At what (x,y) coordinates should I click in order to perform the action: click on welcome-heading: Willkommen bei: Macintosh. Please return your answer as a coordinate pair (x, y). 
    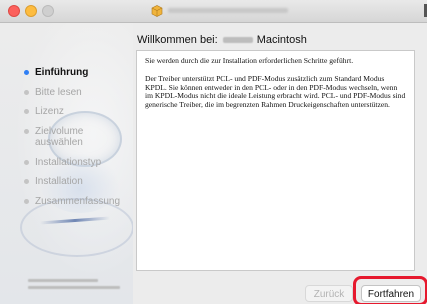
    Looking at the image, I should click on (222, 40).